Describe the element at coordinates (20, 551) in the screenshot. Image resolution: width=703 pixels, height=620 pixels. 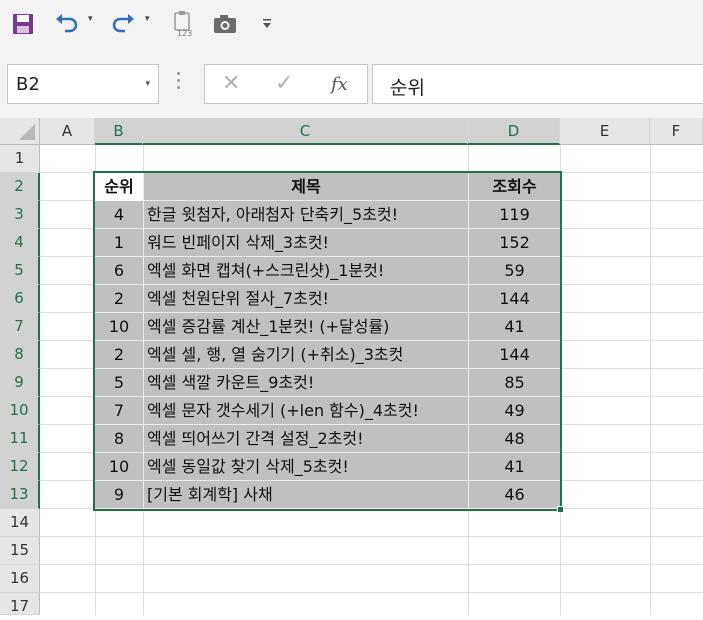
I see `row-header: 15` at that location.